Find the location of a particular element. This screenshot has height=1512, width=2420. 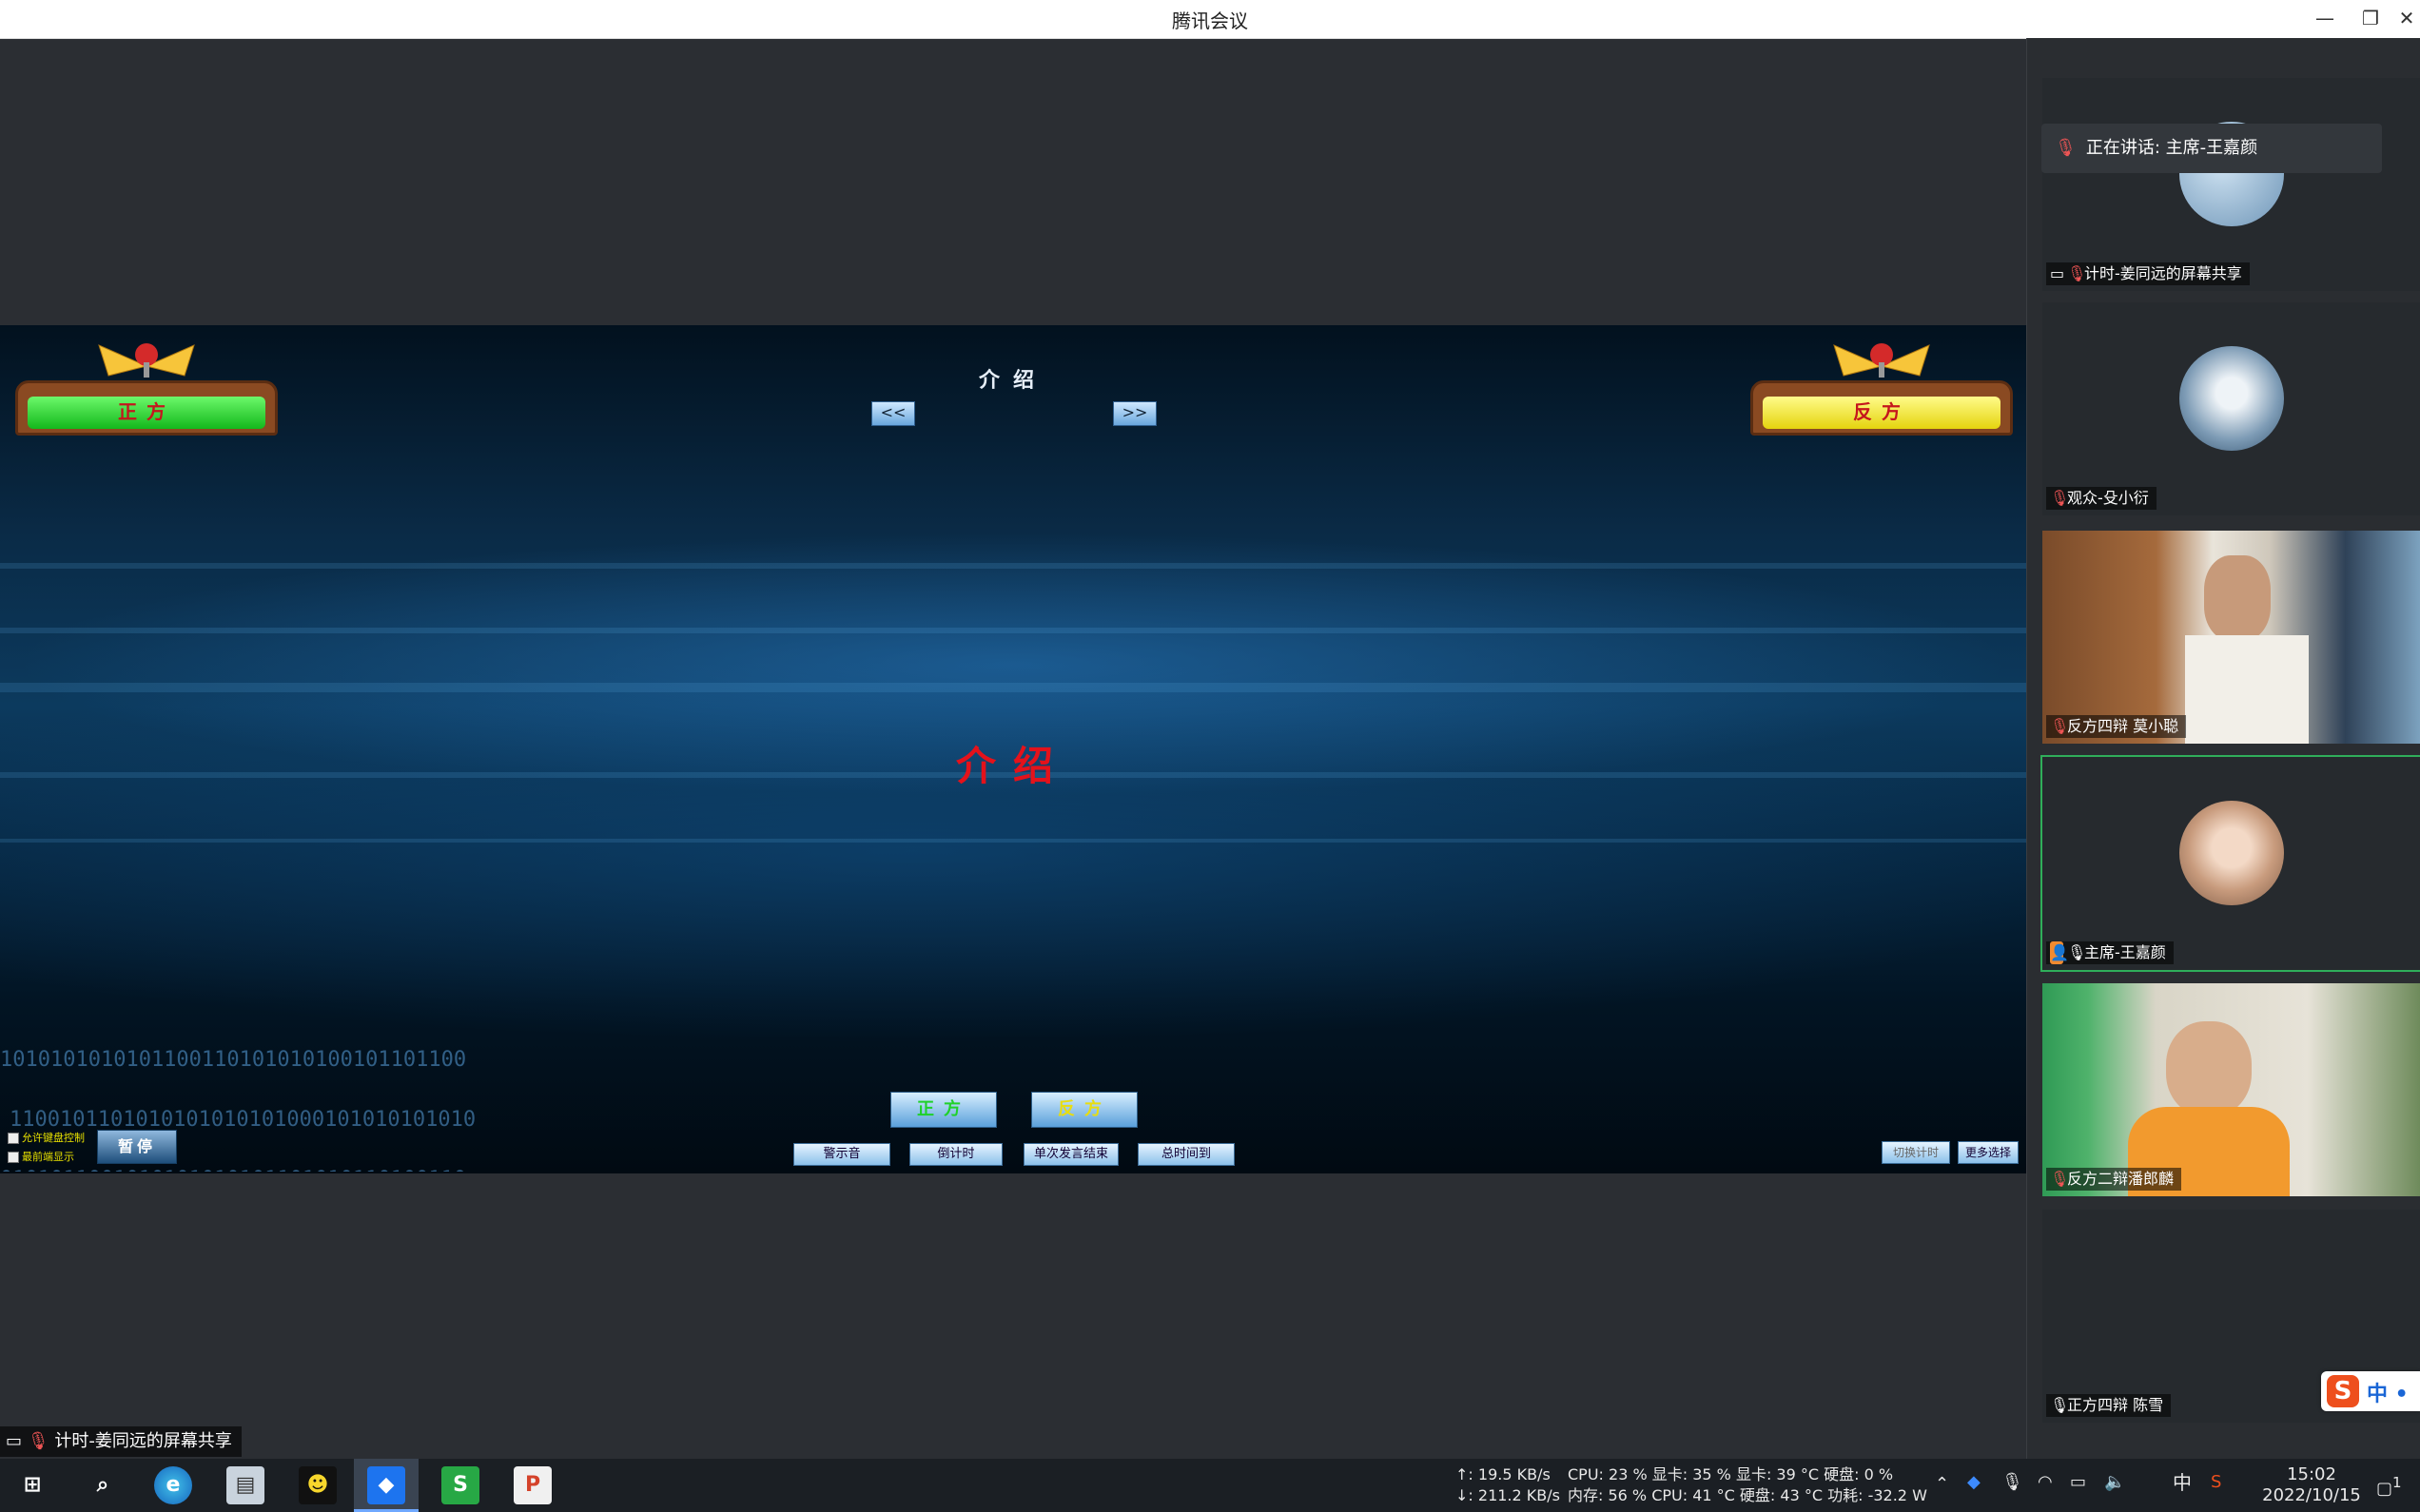

sogou-logo-icon: S is located at coordinates (2343, 1391).